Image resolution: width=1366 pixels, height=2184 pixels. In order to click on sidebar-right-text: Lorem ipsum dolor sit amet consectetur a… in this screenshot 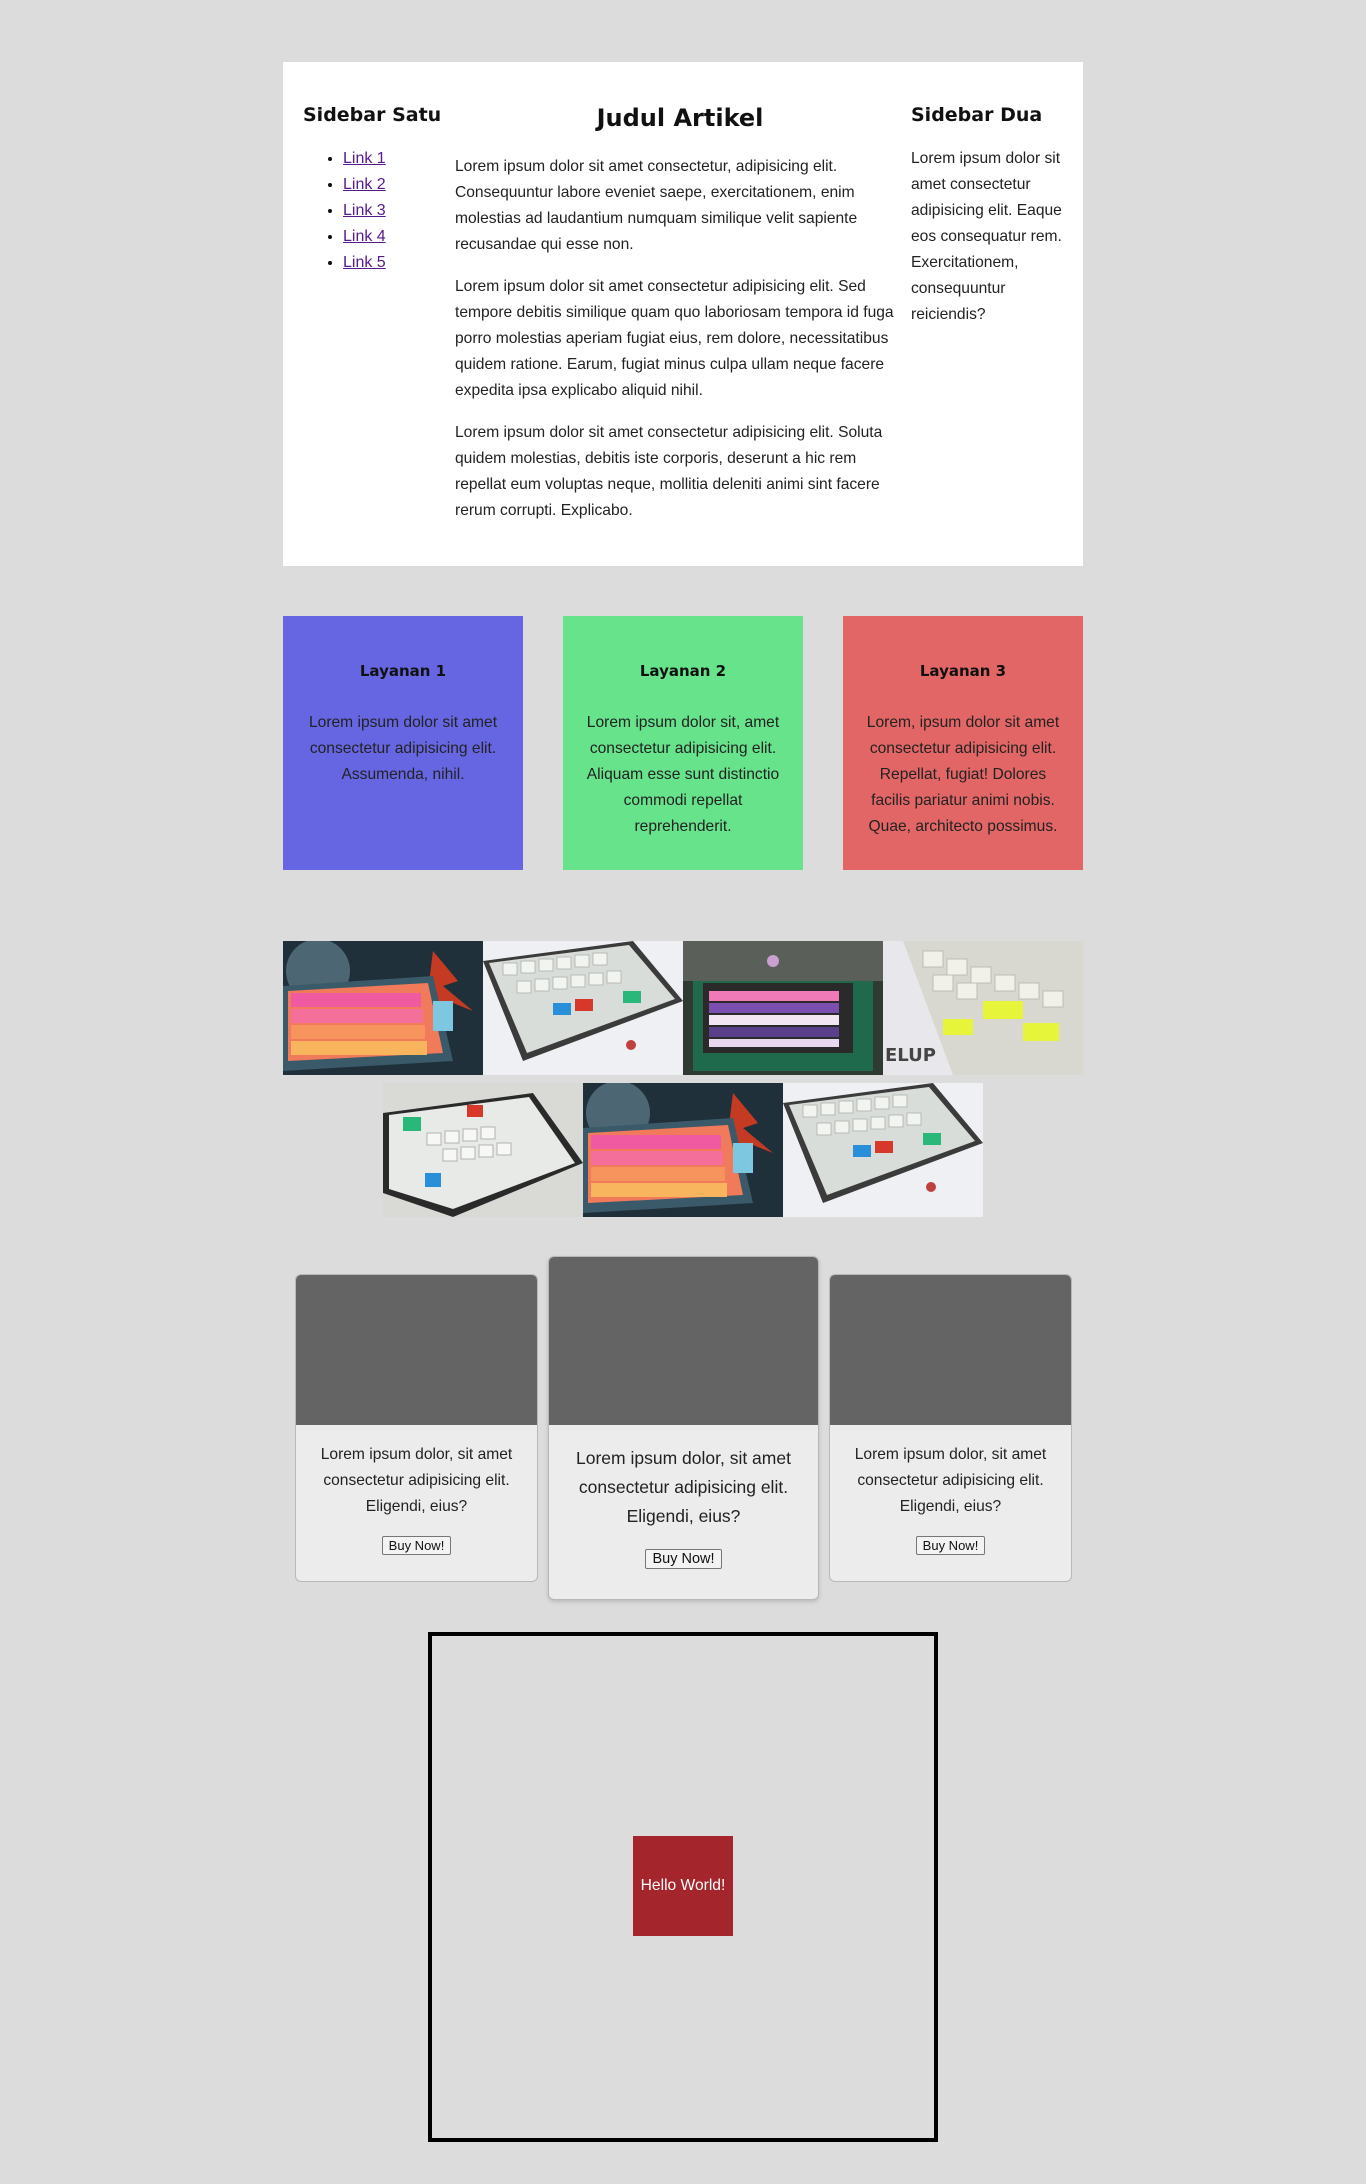, I will do `click(986, 236)`.